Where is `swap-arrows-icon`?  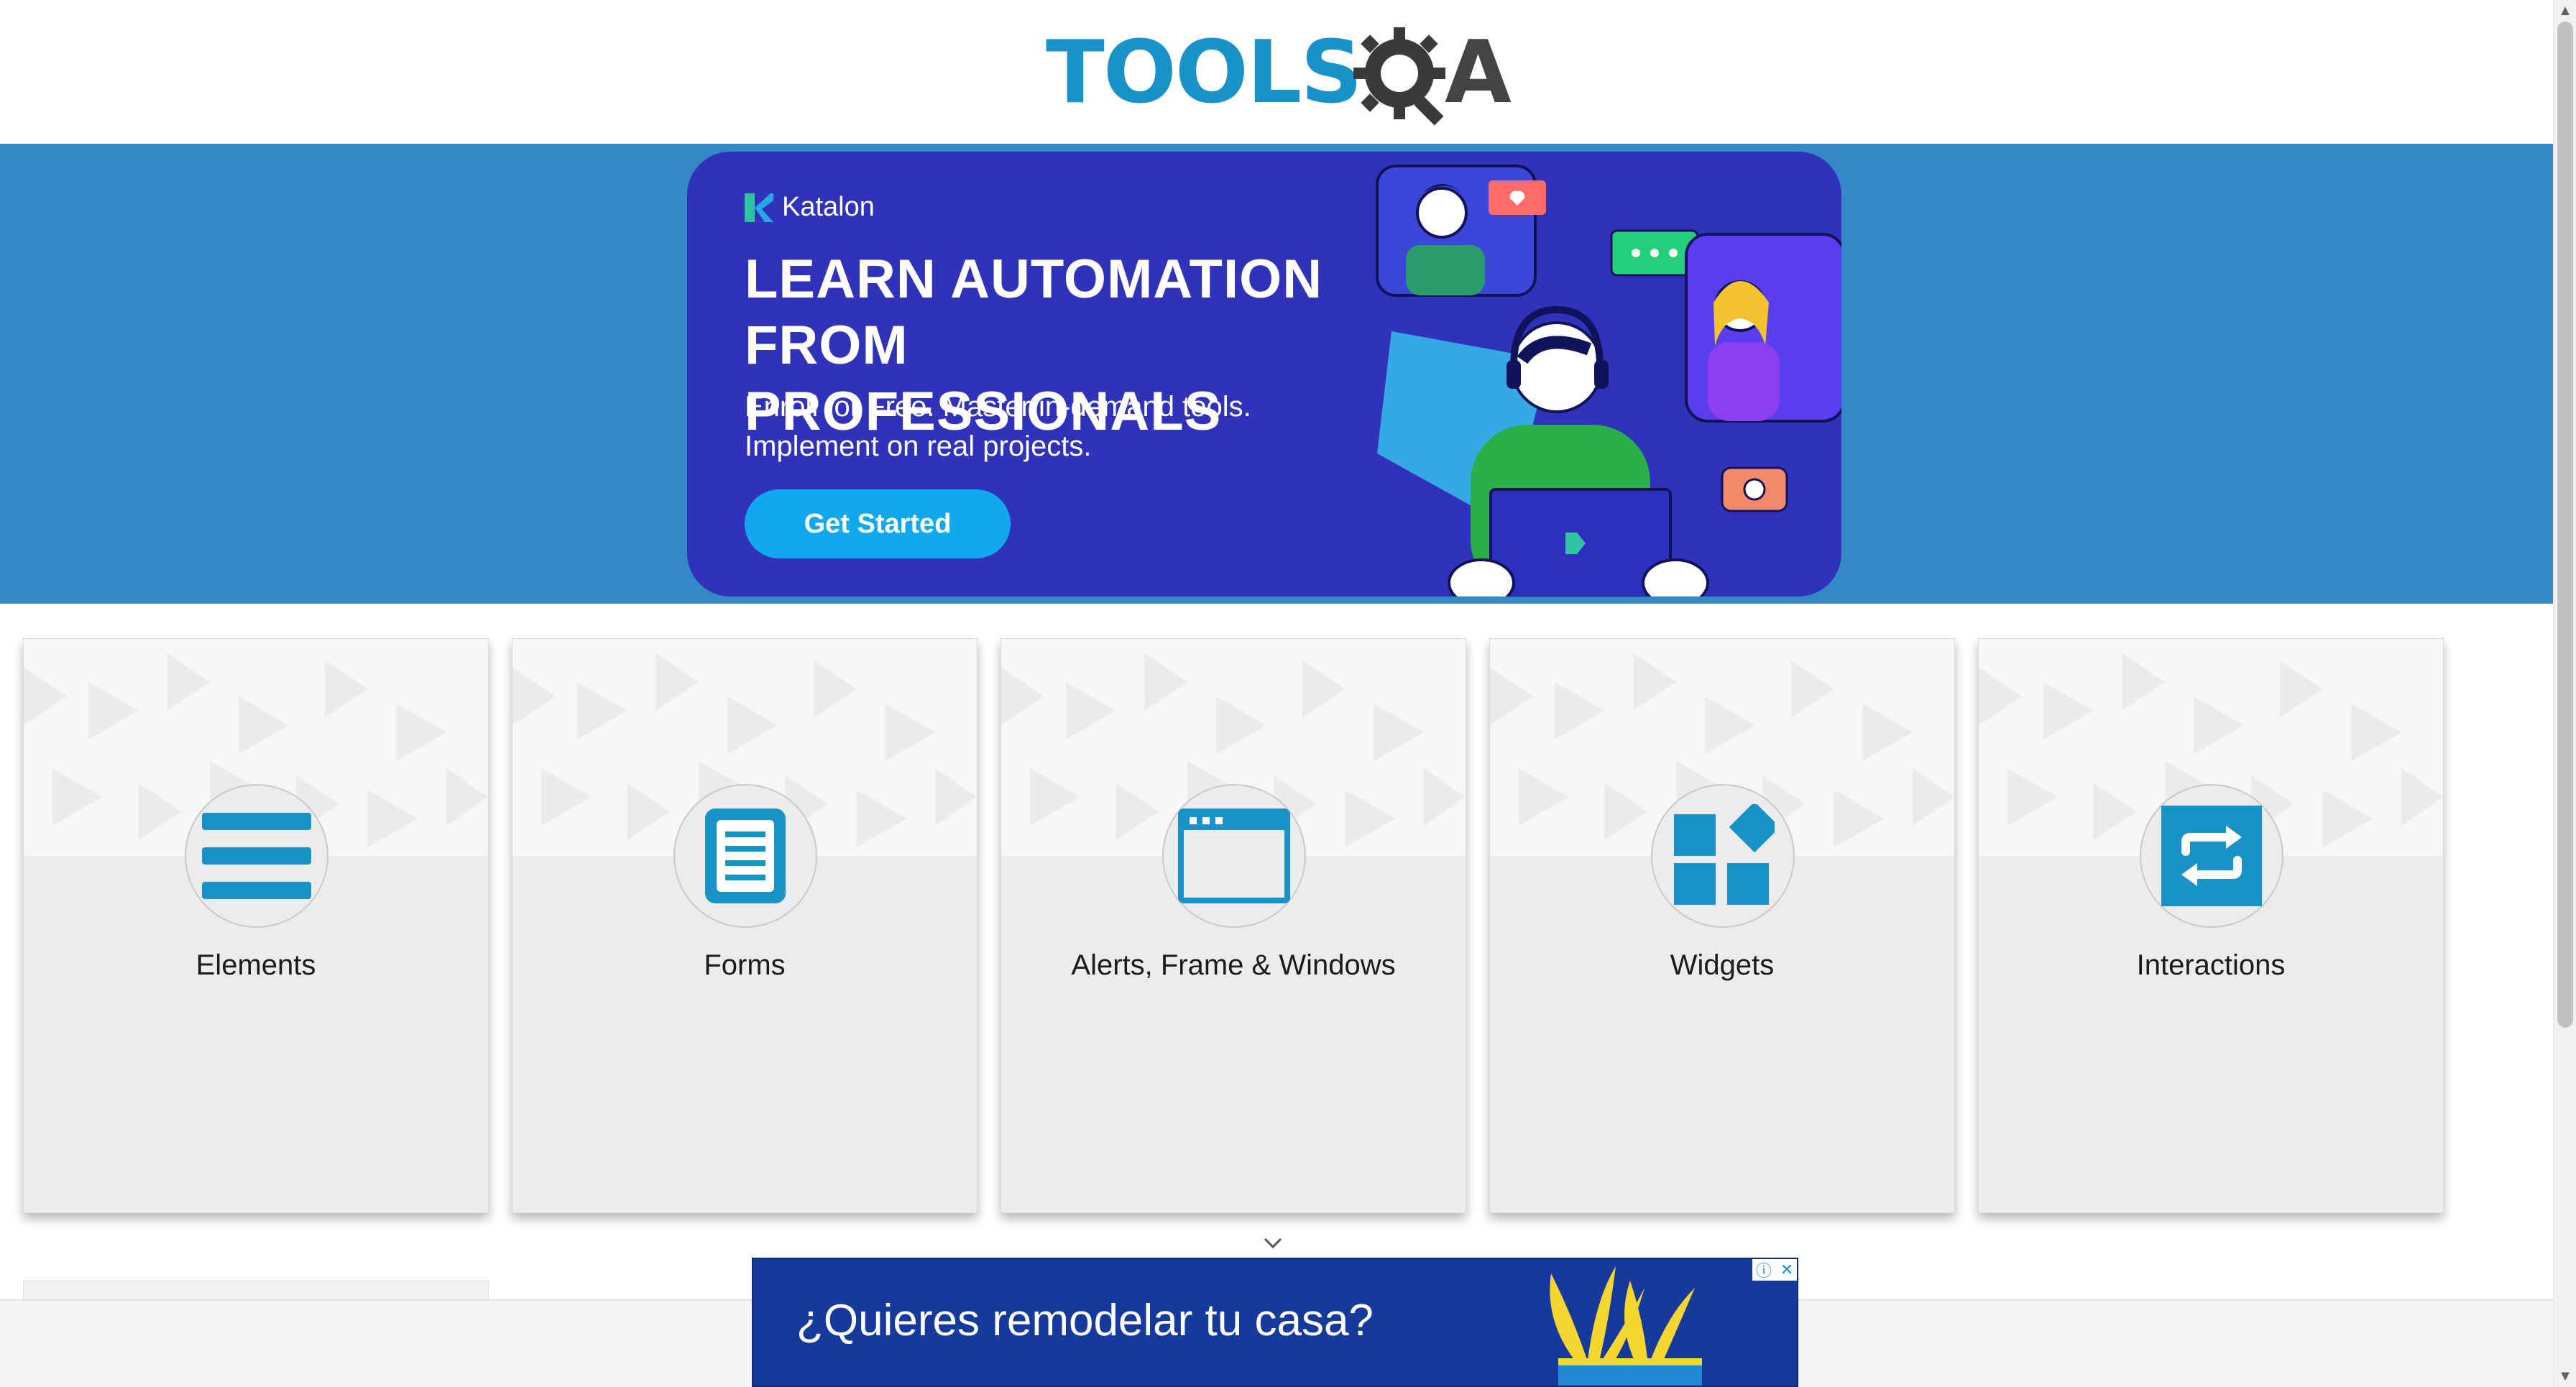
swap-arrows-icon is located at coordinates (2211, 856).